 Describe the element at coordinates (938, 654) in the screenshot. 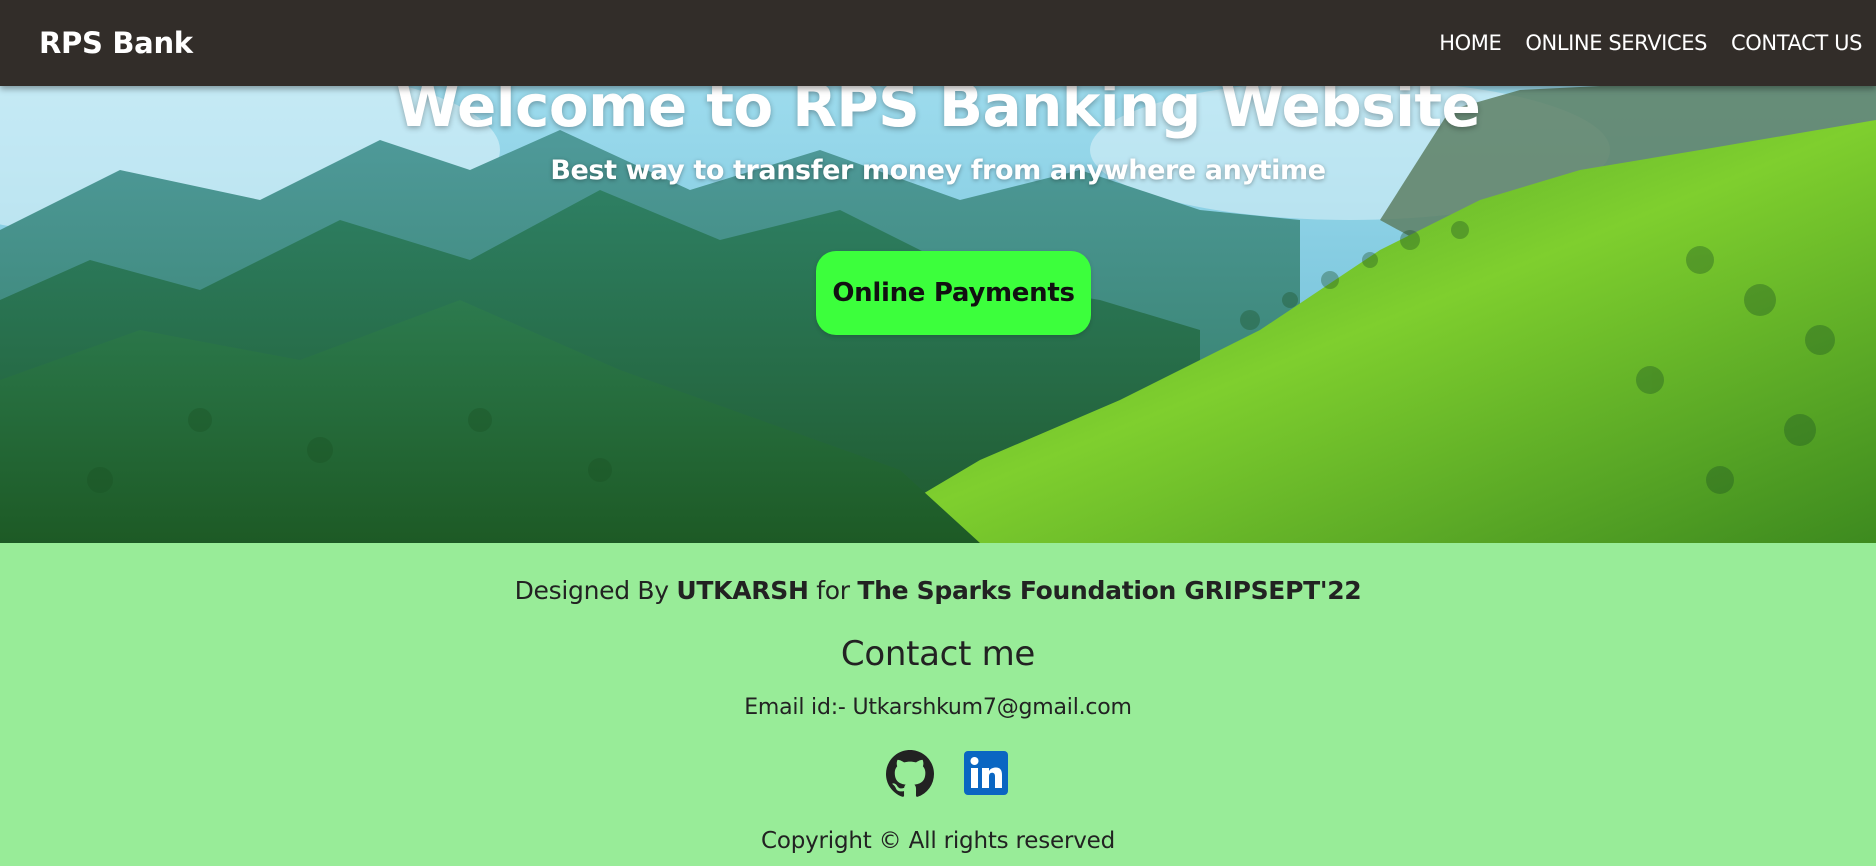

I see `contact-heading: Contact me` at that location.